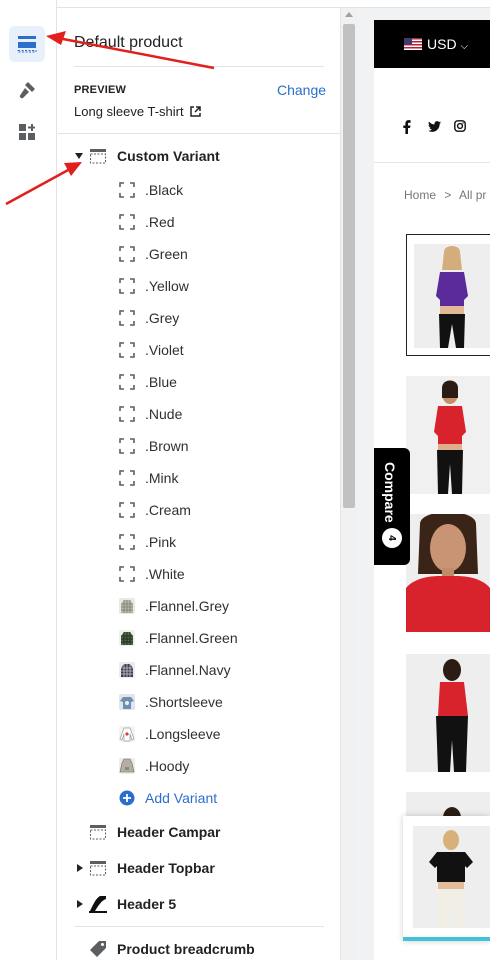  I want to click on top-border, so click(245, 4).